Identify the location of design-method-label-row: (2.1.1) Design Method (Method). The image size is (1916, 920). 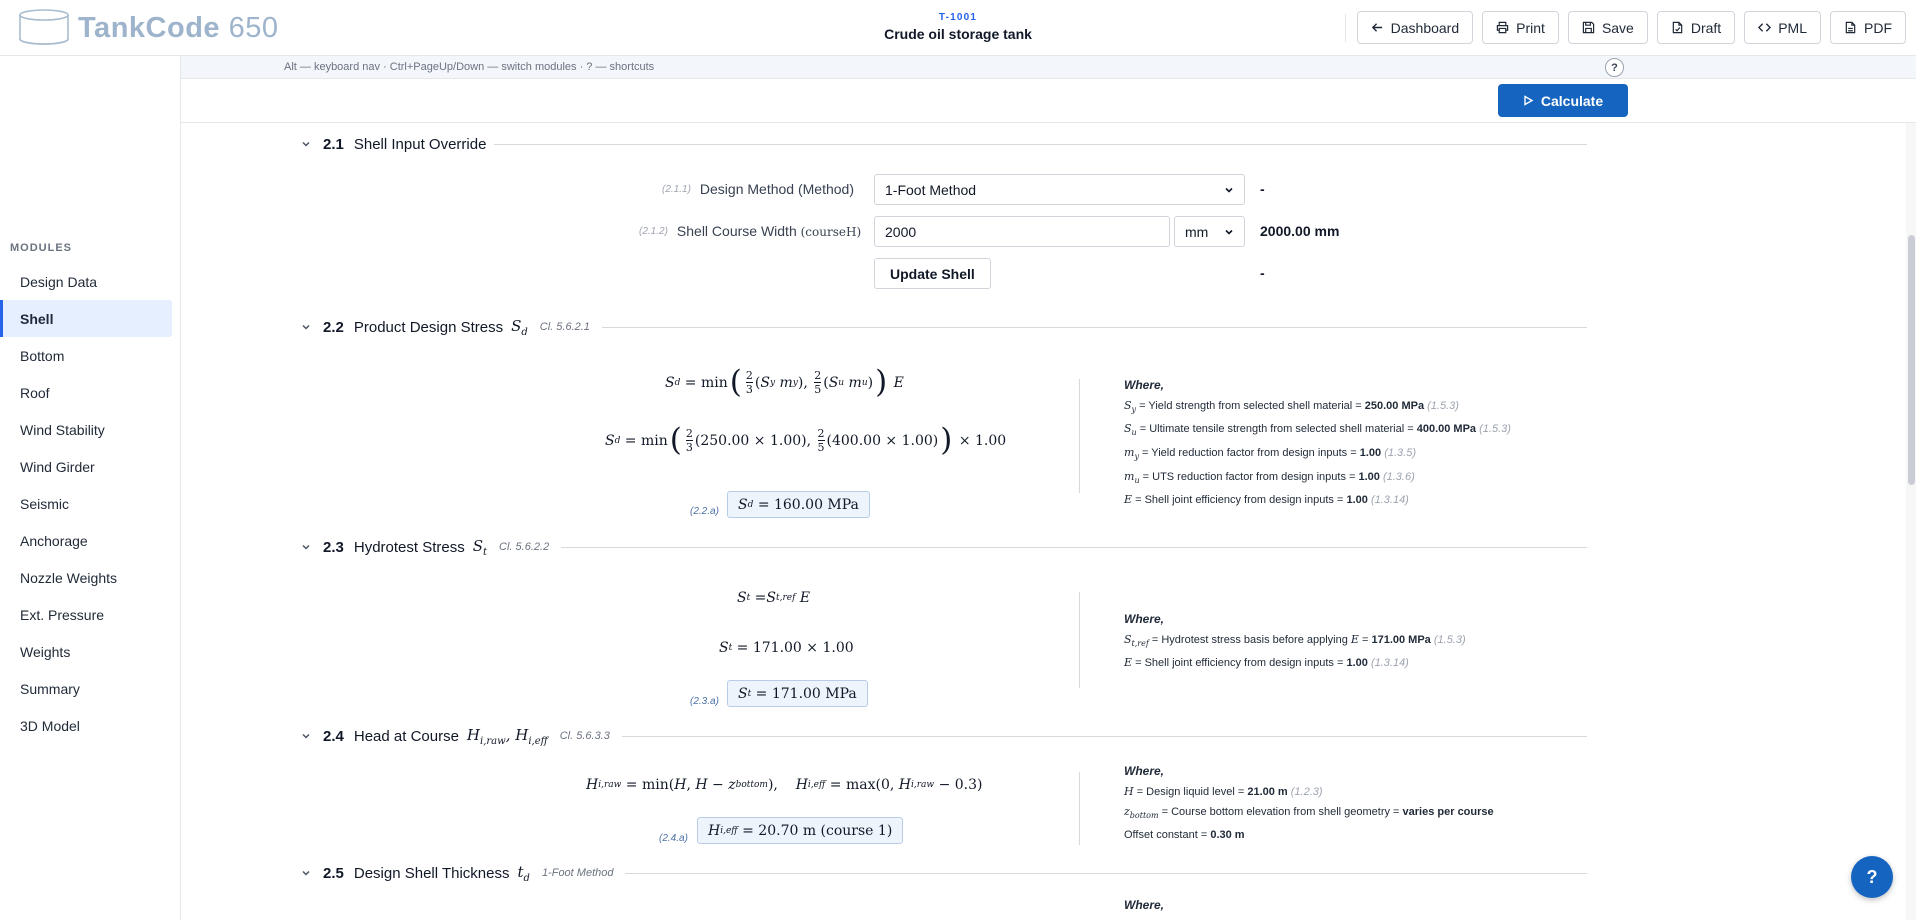
(758, 189).